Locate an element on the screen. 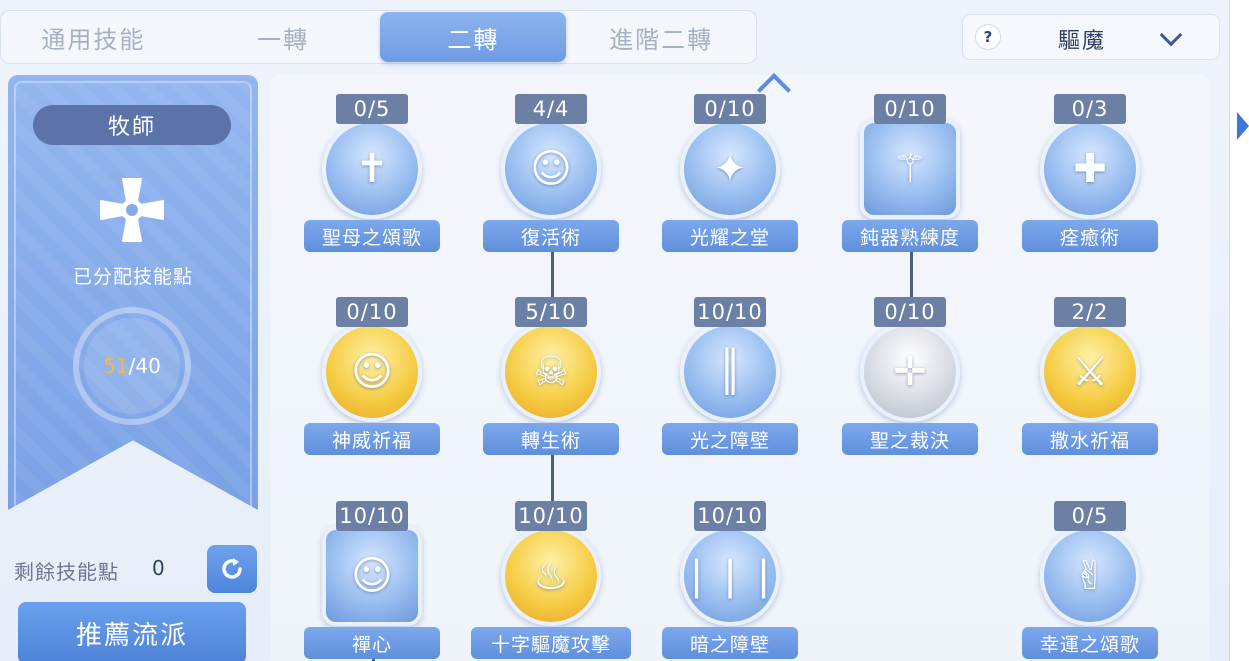 This screenshot has height=661, width=1249. skill-node: ✌ 0/5 幸運之頌歌 is located at coordinates (1090, 570).